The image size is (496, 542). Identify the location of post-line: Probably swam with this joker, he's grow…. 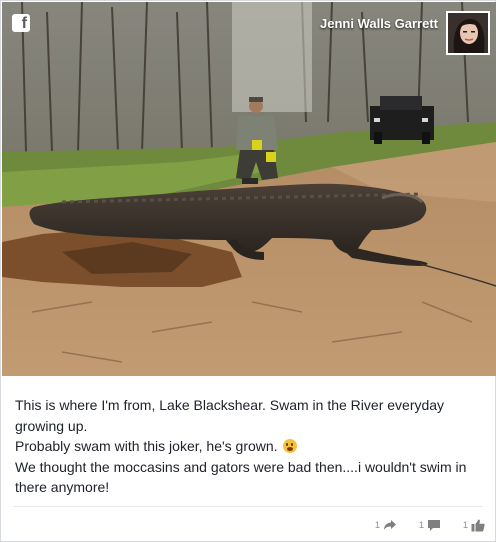
(146, 446).